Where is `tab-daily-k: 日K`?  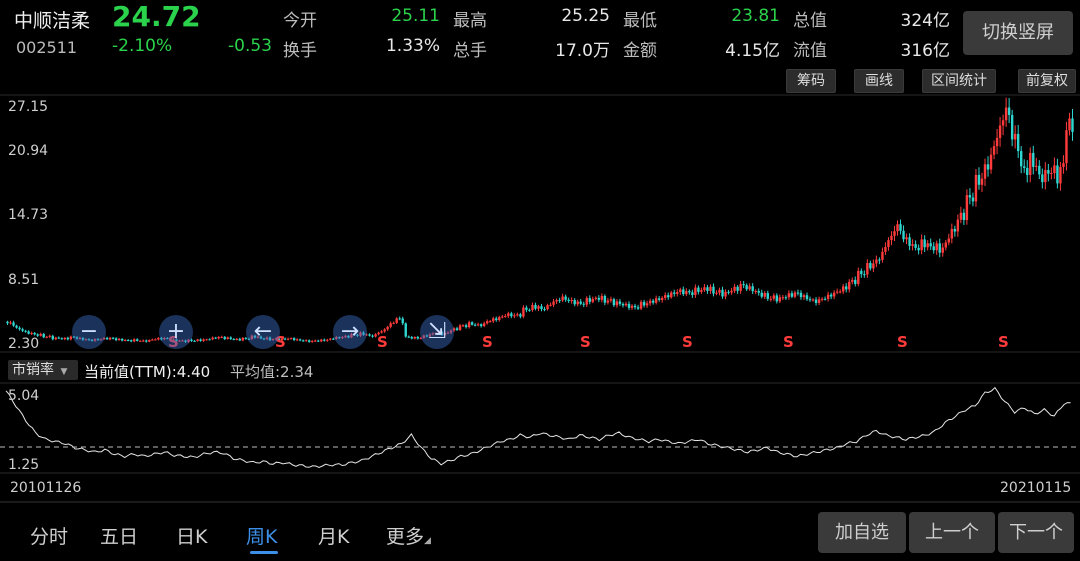
tab-daily-k: 日K is located at coordinates (191, 535).